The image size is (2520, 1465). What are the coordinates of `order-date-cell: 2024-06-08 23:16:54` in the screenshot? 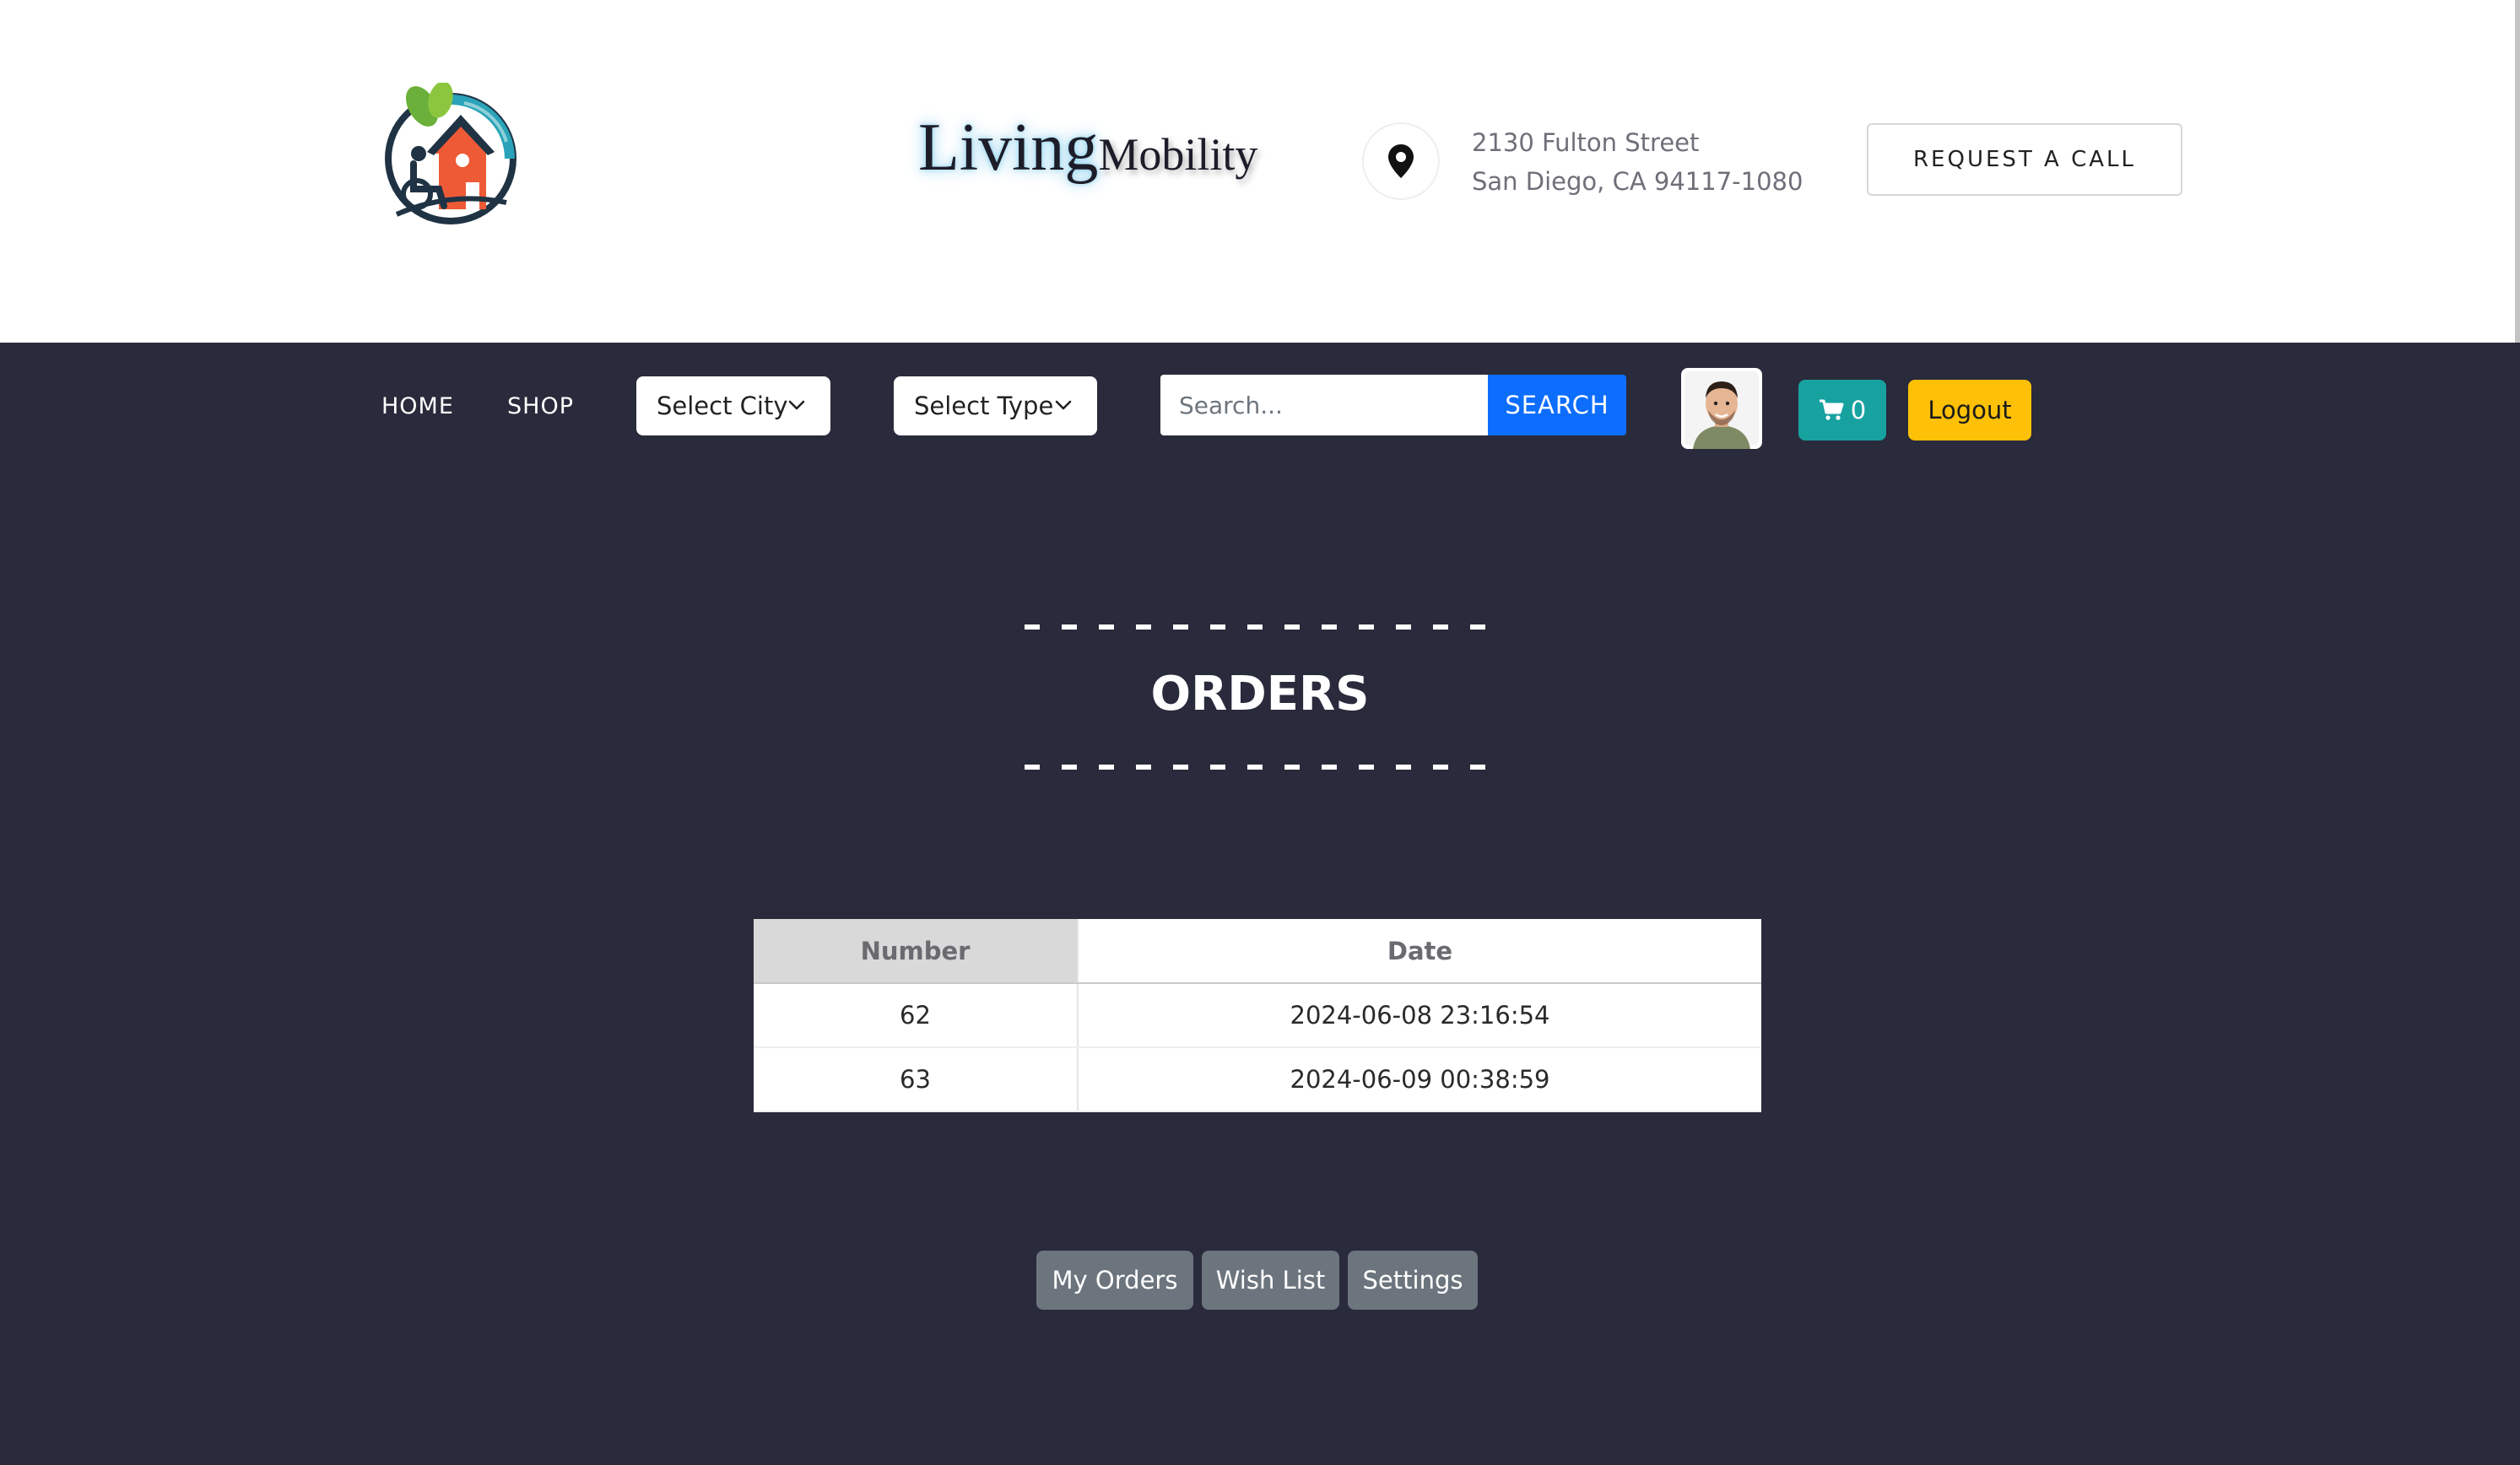 It's located at (1420, 1015).